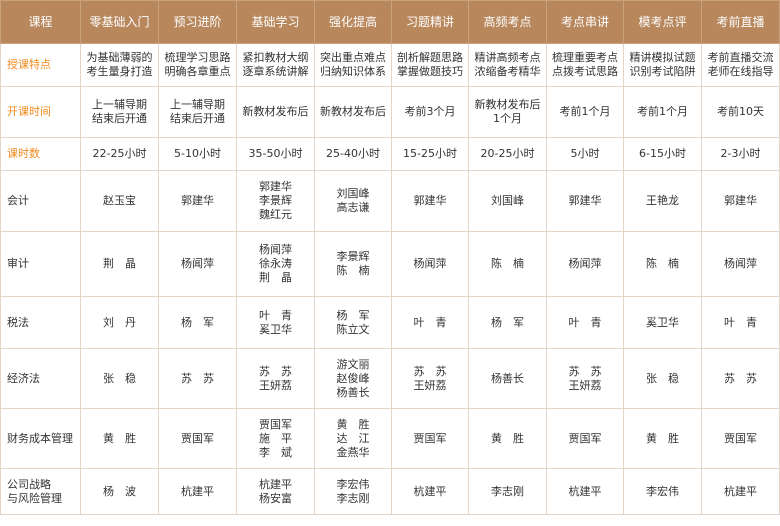  I want to click on hours-cell: 20-25小时, so click(507, 154).